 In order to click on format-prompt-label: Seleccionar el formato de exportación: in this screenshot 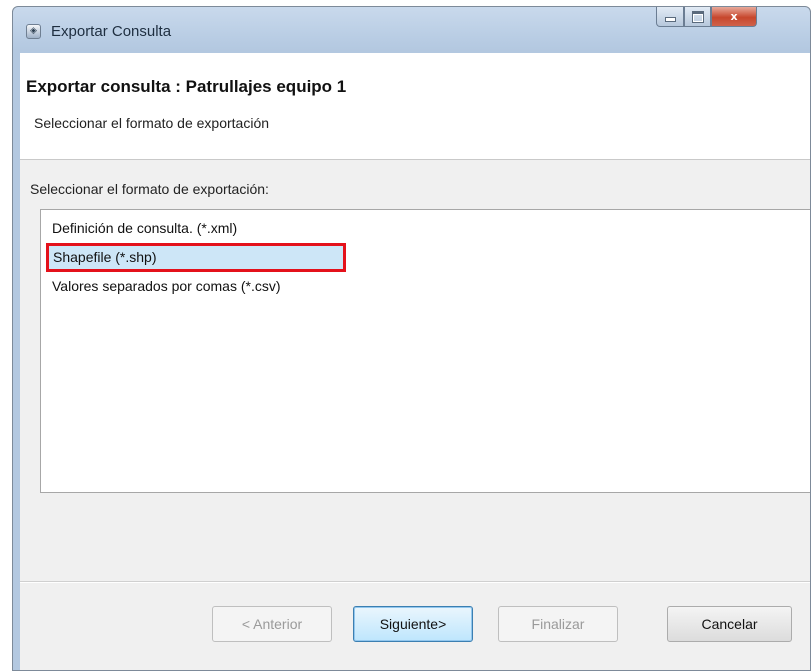, I will do `click(149, 189)`.